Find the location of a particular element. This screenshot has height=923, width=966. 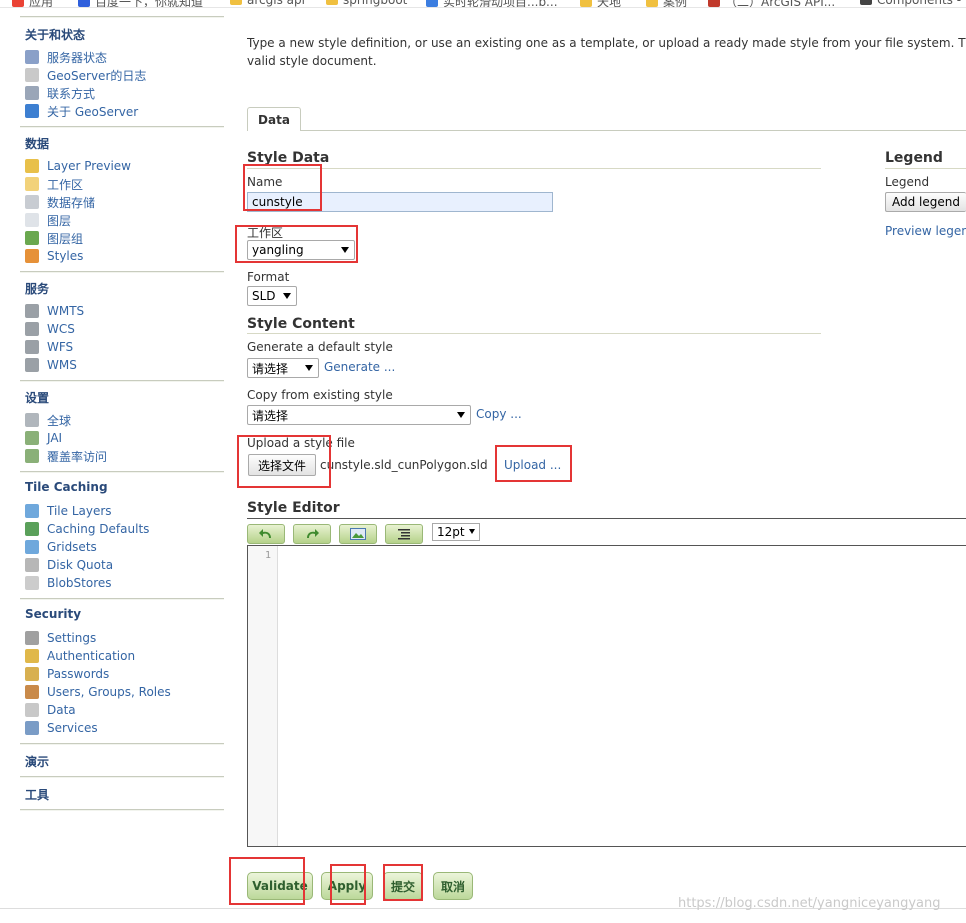

sidebar-section-title: 工具 is located at coordinates (37, 794).